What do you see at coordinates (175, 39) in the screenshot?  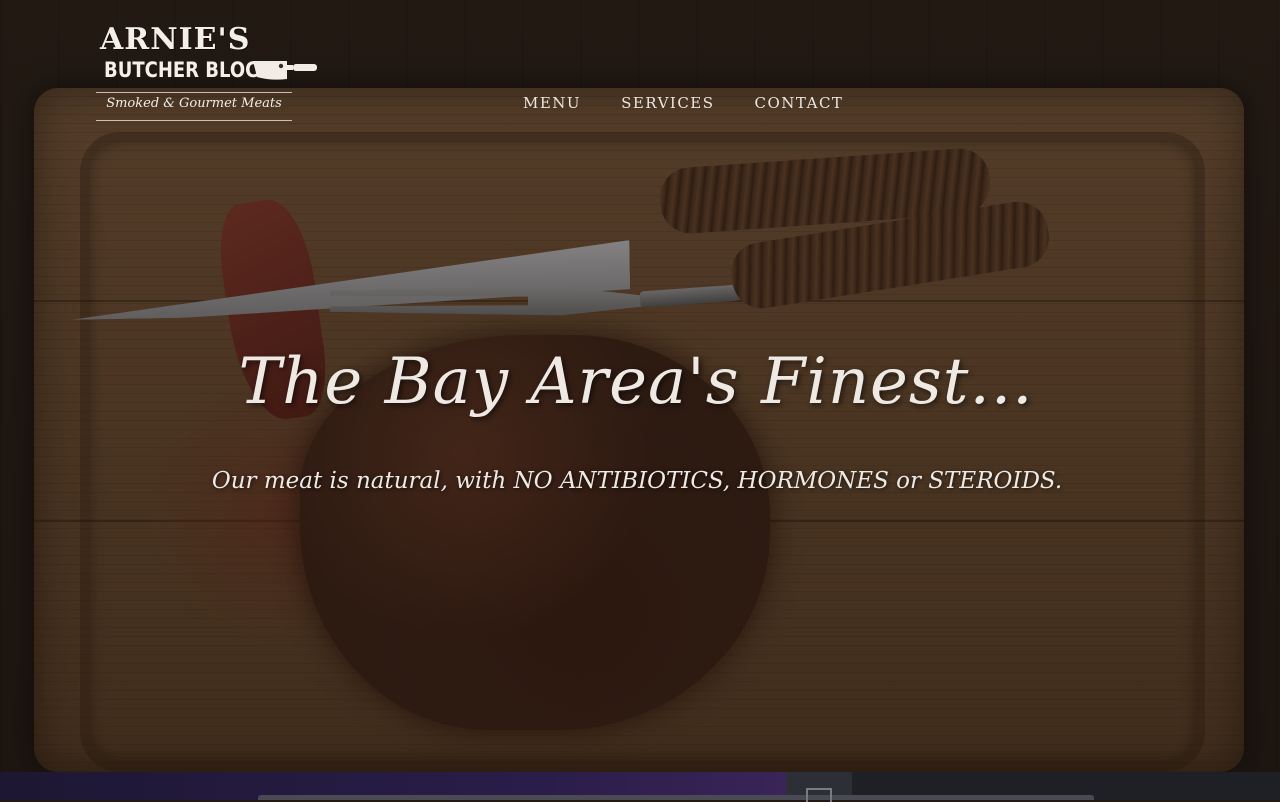 I see `logo-title: ARNIE'S` at bounding box center [175, 39].